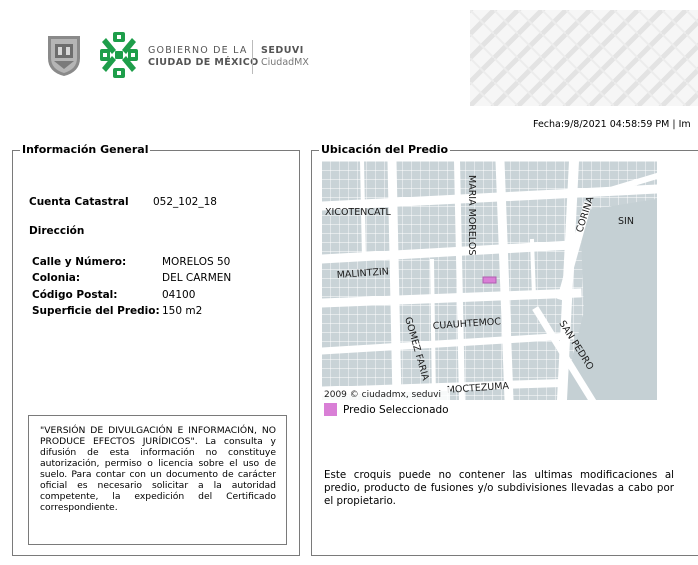 This screenshot has width=698, height=565. Describe the element at coordinates (382, 395) in the screenshot. I see `map-credit: 2009 © ciudadmx, seduvi` at that location.